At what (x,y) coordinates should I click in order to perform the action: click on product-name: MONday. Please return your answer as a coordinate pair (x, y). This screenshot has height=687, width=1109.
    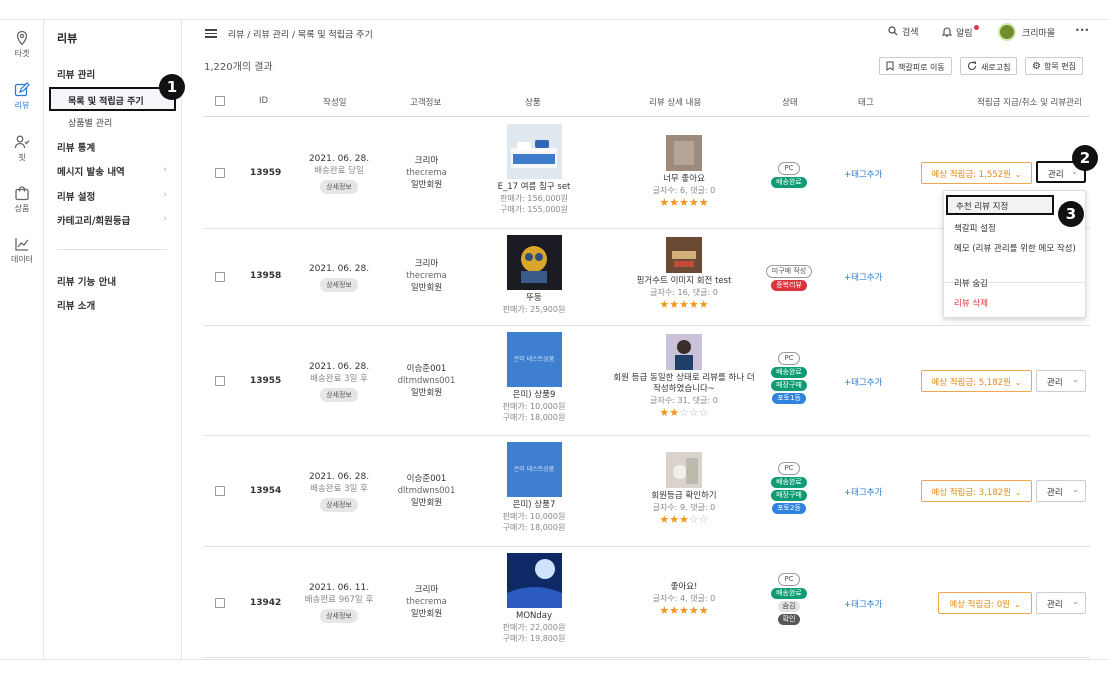
    Looking at the image, I should click on (534, 616).